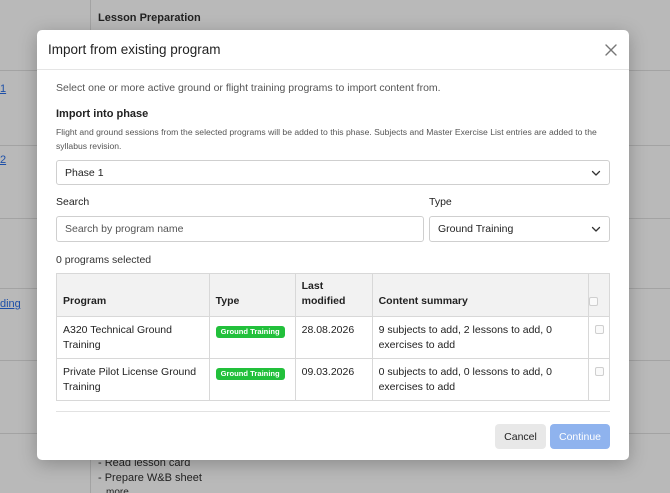 Image resolution: width=670 pixels, height=493 pixels. Describe the element at coordinates (84, 172) in the screenshot. I see `phase-select-value: Phase 1` at that location.